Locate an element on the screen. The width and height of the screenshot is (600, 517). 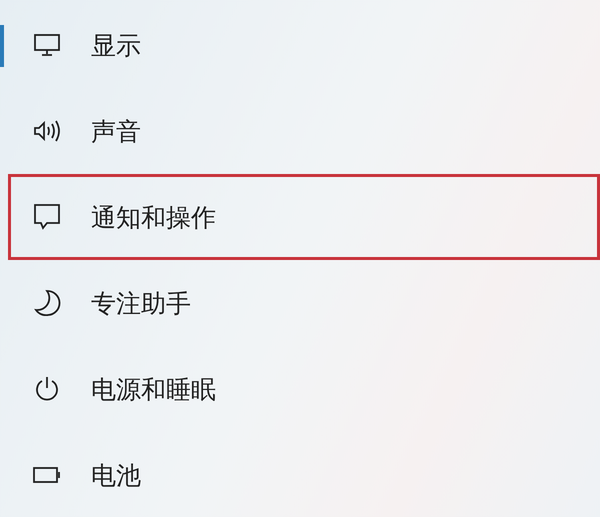
sidebar-item: 专注助手 is located at coordinates (226, 303).